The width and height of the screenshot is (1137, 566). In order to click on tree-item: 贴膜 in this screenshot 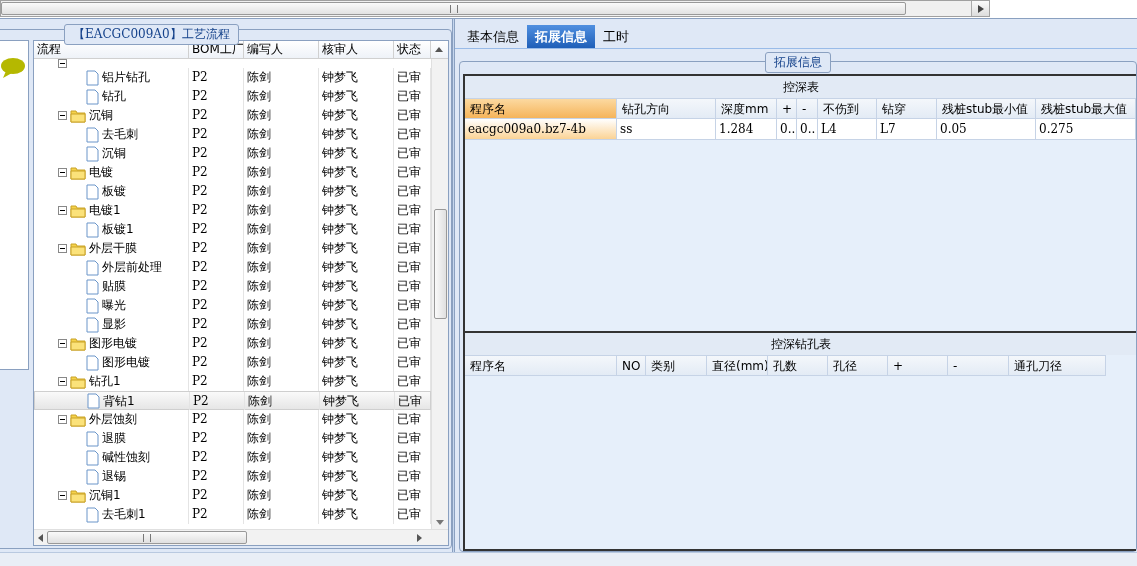, I will do `click(114, 286)`.